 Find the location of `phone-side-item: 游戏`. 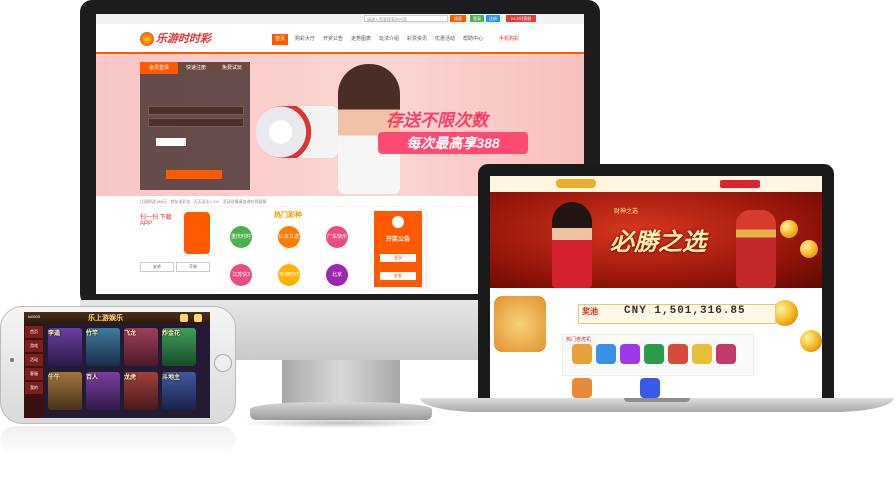

phone-side-item: 游戏 is located at coordinates (34, 346).